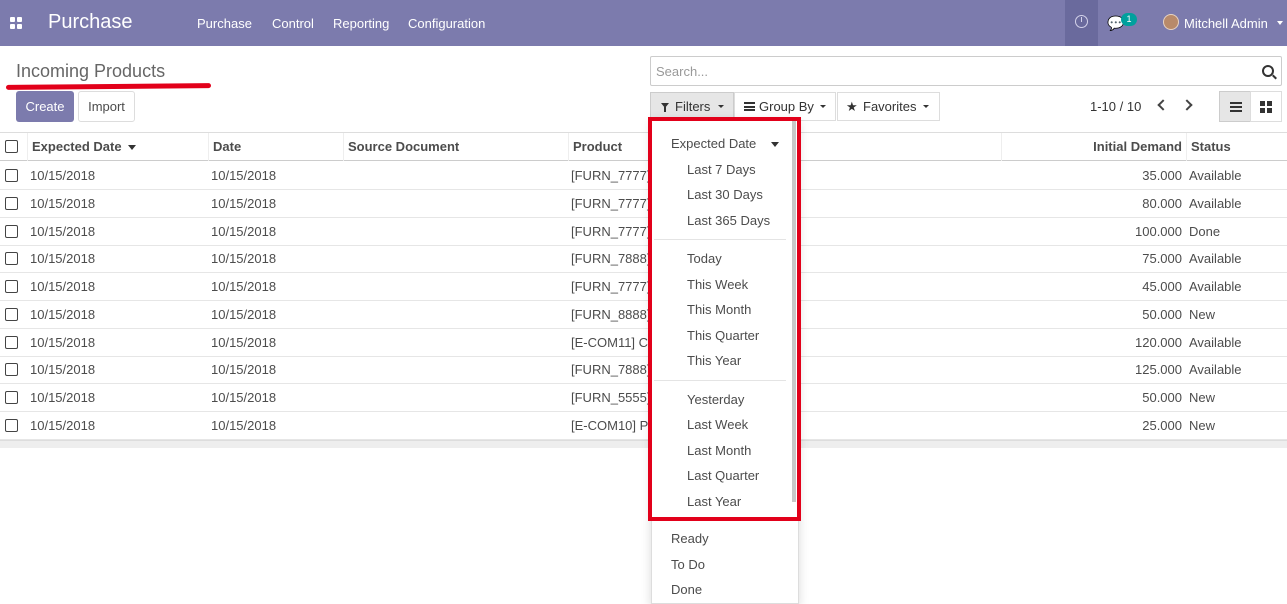 The height and width of the screenshot is (604, 1287). I want to click on favorites-label: Favorites, so click(890, 106).